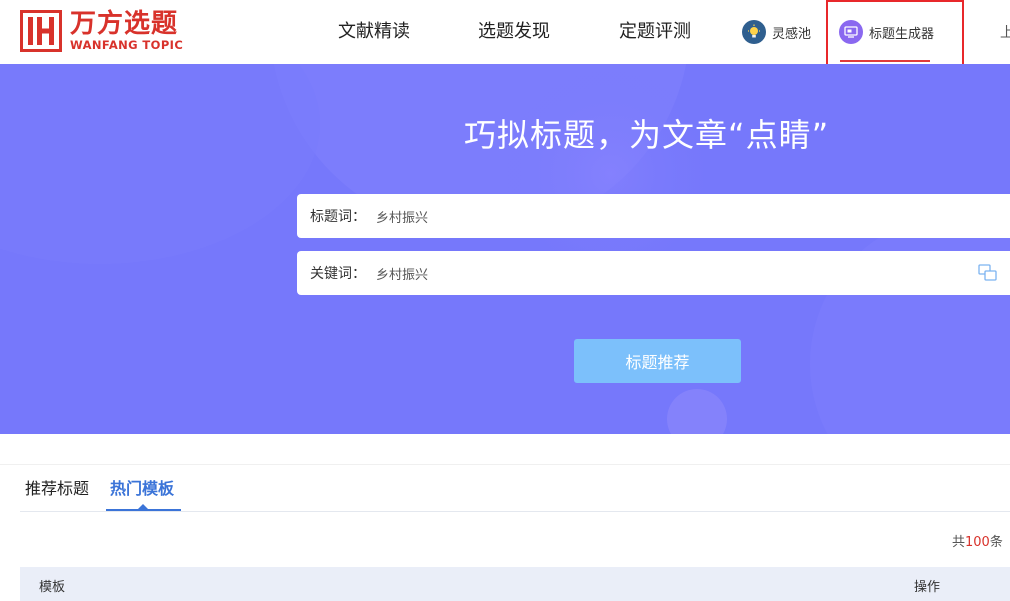 Image resolution: width=1010 pixels, height=601 pixels. Describe the element at coordinates (653, 216) in the screenshot. I see `title-word-field: 标题词： 乡村振兴` at that location.